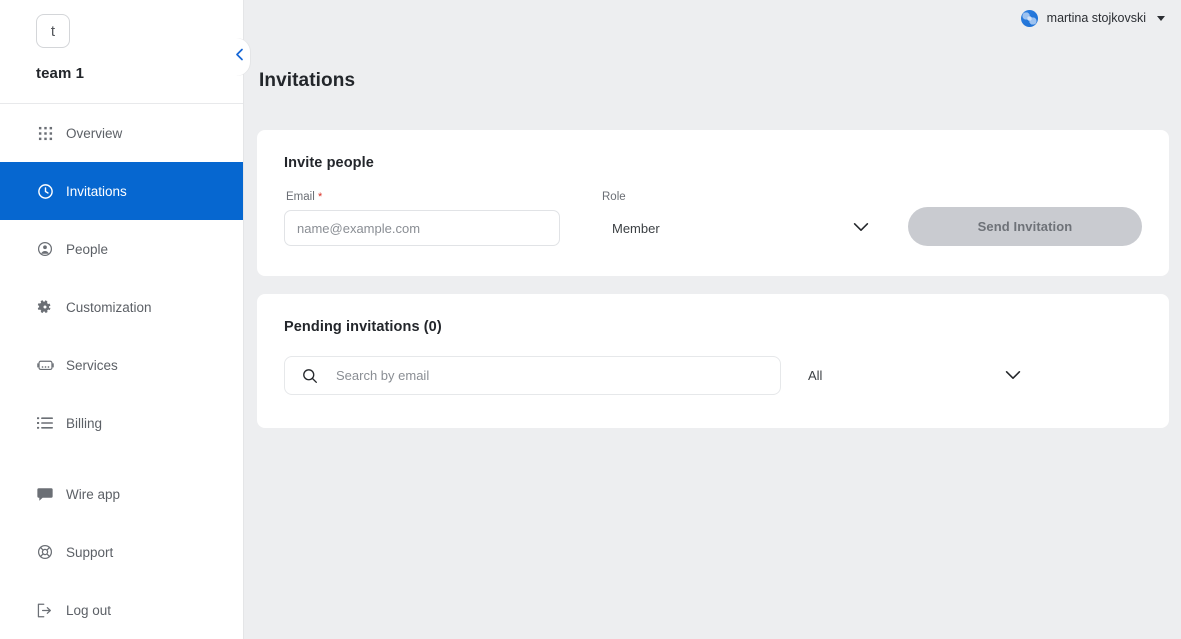  I want to click on sidebar-item-invitations: Invitations, so click(121, 191).